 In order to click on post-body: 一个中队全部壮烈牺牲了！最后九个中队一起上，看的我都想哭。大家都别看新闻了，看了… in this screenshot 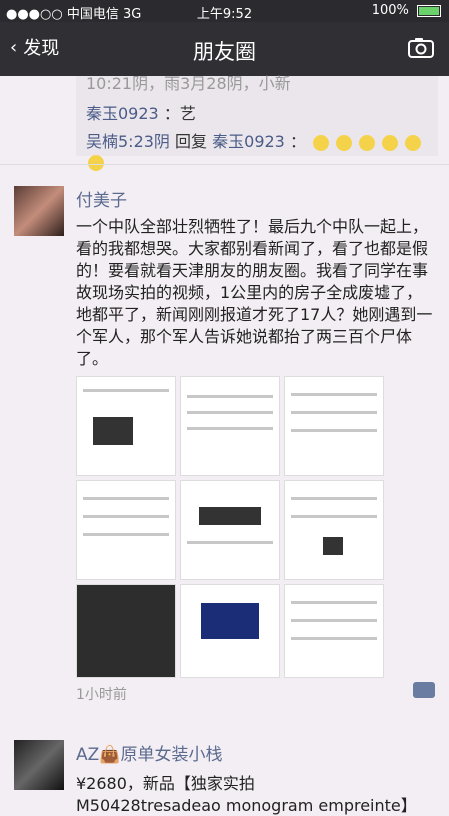, I will do `click(254, 292)`.